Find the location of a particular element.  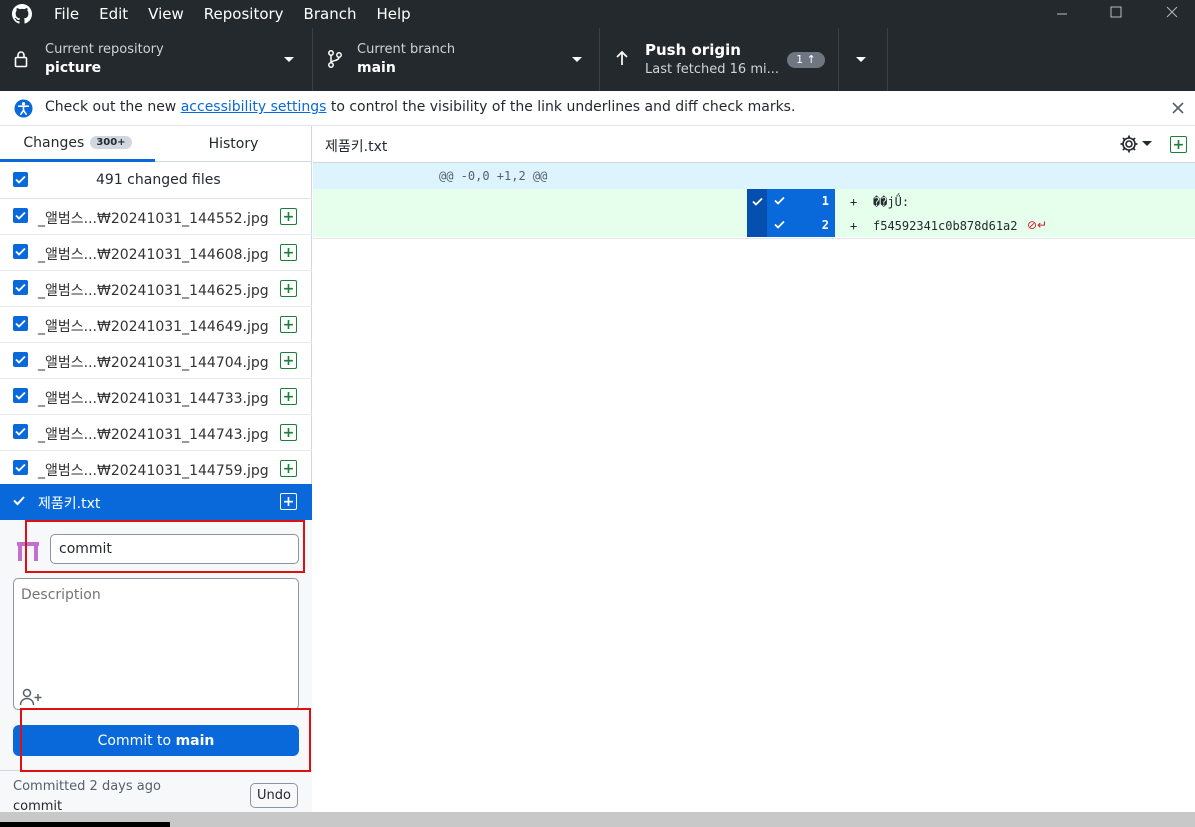

file-name: _앨범스...₩20241031_144743.jpg is located at coordinates (153, 435).